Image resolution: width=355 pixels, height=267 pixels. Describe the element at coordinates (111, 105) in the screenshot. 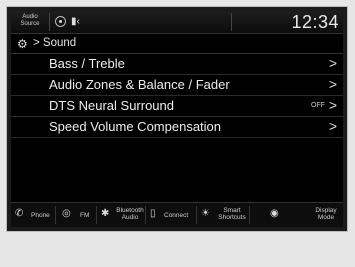

I see `menu-item-label: DTS Neural Surround` at that location.